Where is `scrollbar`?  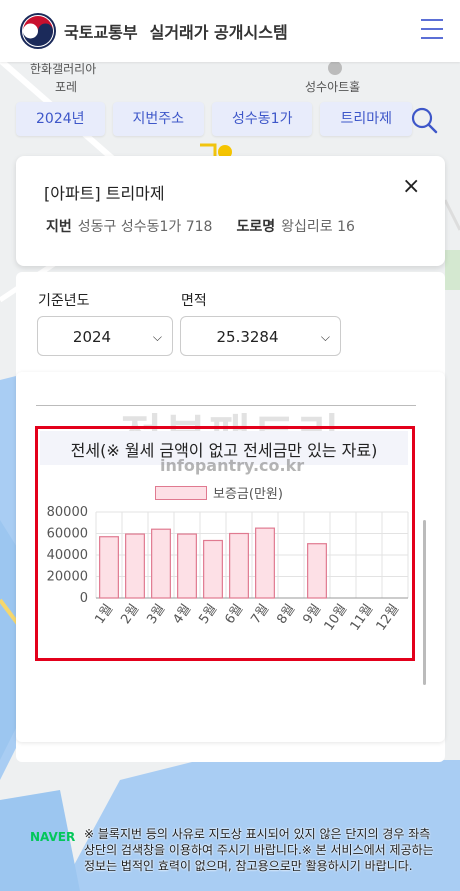 scrollbar is located at coordinates (424, 602).